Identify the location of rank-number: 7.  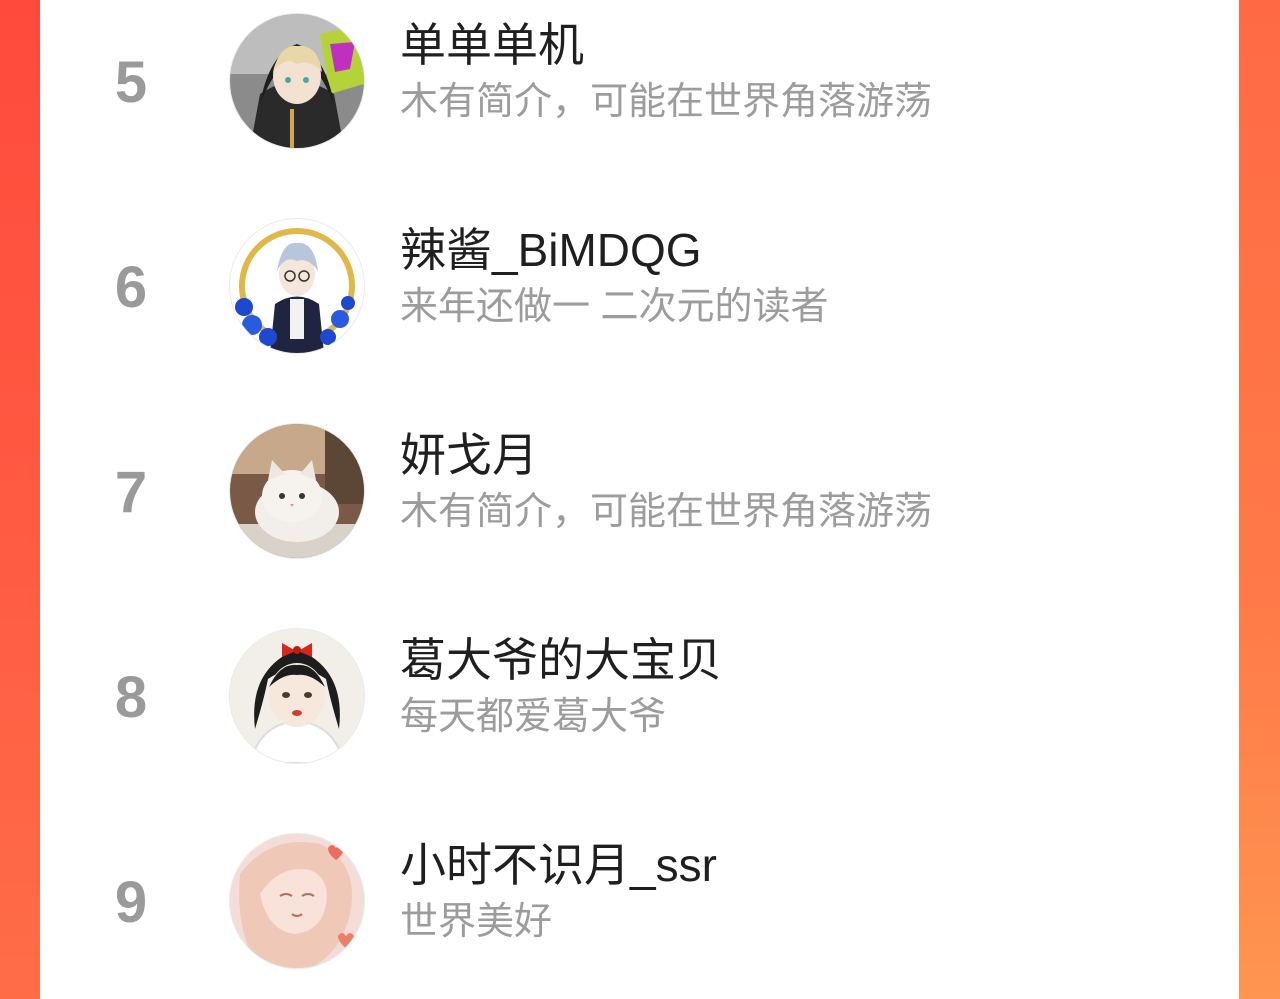
(131, 492).